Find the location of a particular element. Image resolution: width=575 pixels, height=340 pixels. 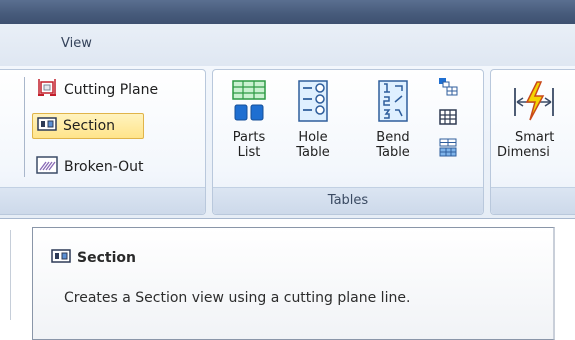

parts-list-icon is located at coordinates (249, 105).